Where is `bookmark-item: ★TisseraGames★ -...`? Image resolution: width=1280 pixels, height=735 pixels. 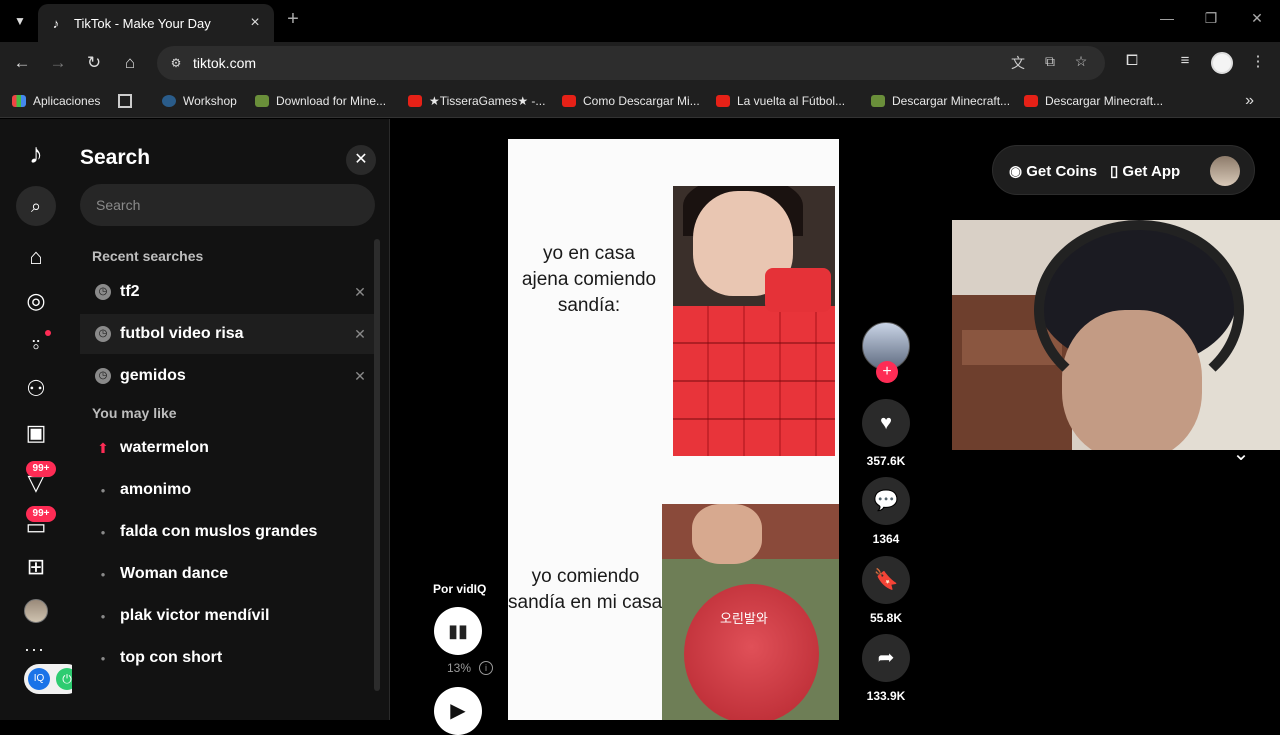
bookmark-item: ★TisseraGames★ -... is located at coordinates (476, 101).